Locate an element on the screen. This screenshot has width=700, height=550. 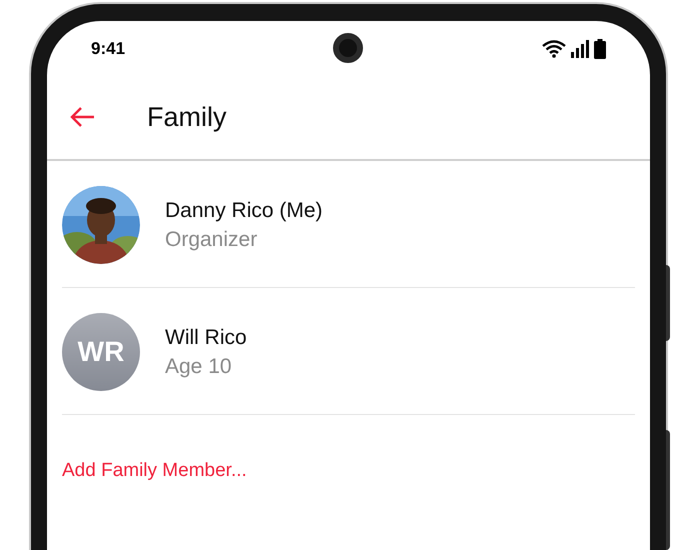
member-role: Organizer is located at coordinates (211, 240).